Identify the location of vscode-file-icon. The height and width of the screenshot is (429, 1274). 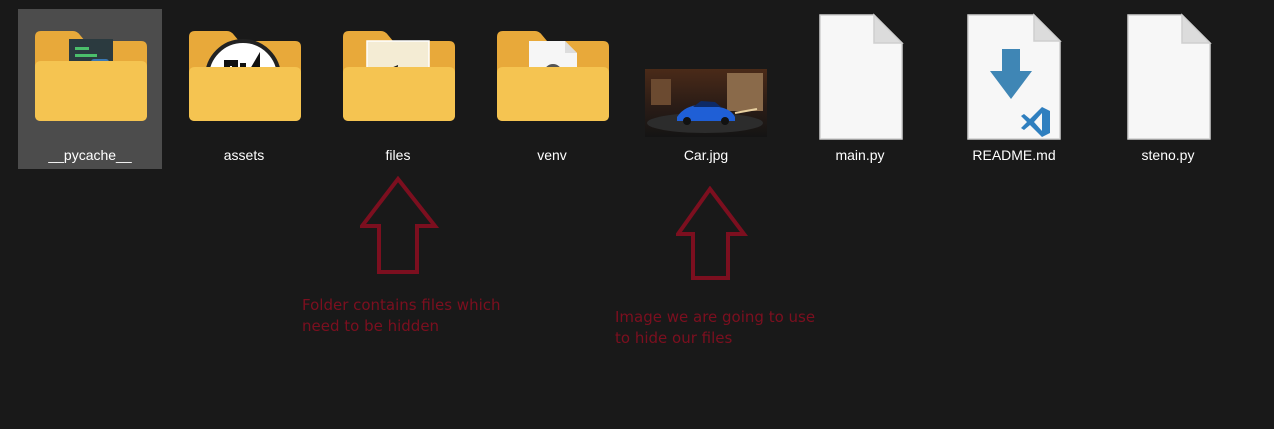
(1014, 76).